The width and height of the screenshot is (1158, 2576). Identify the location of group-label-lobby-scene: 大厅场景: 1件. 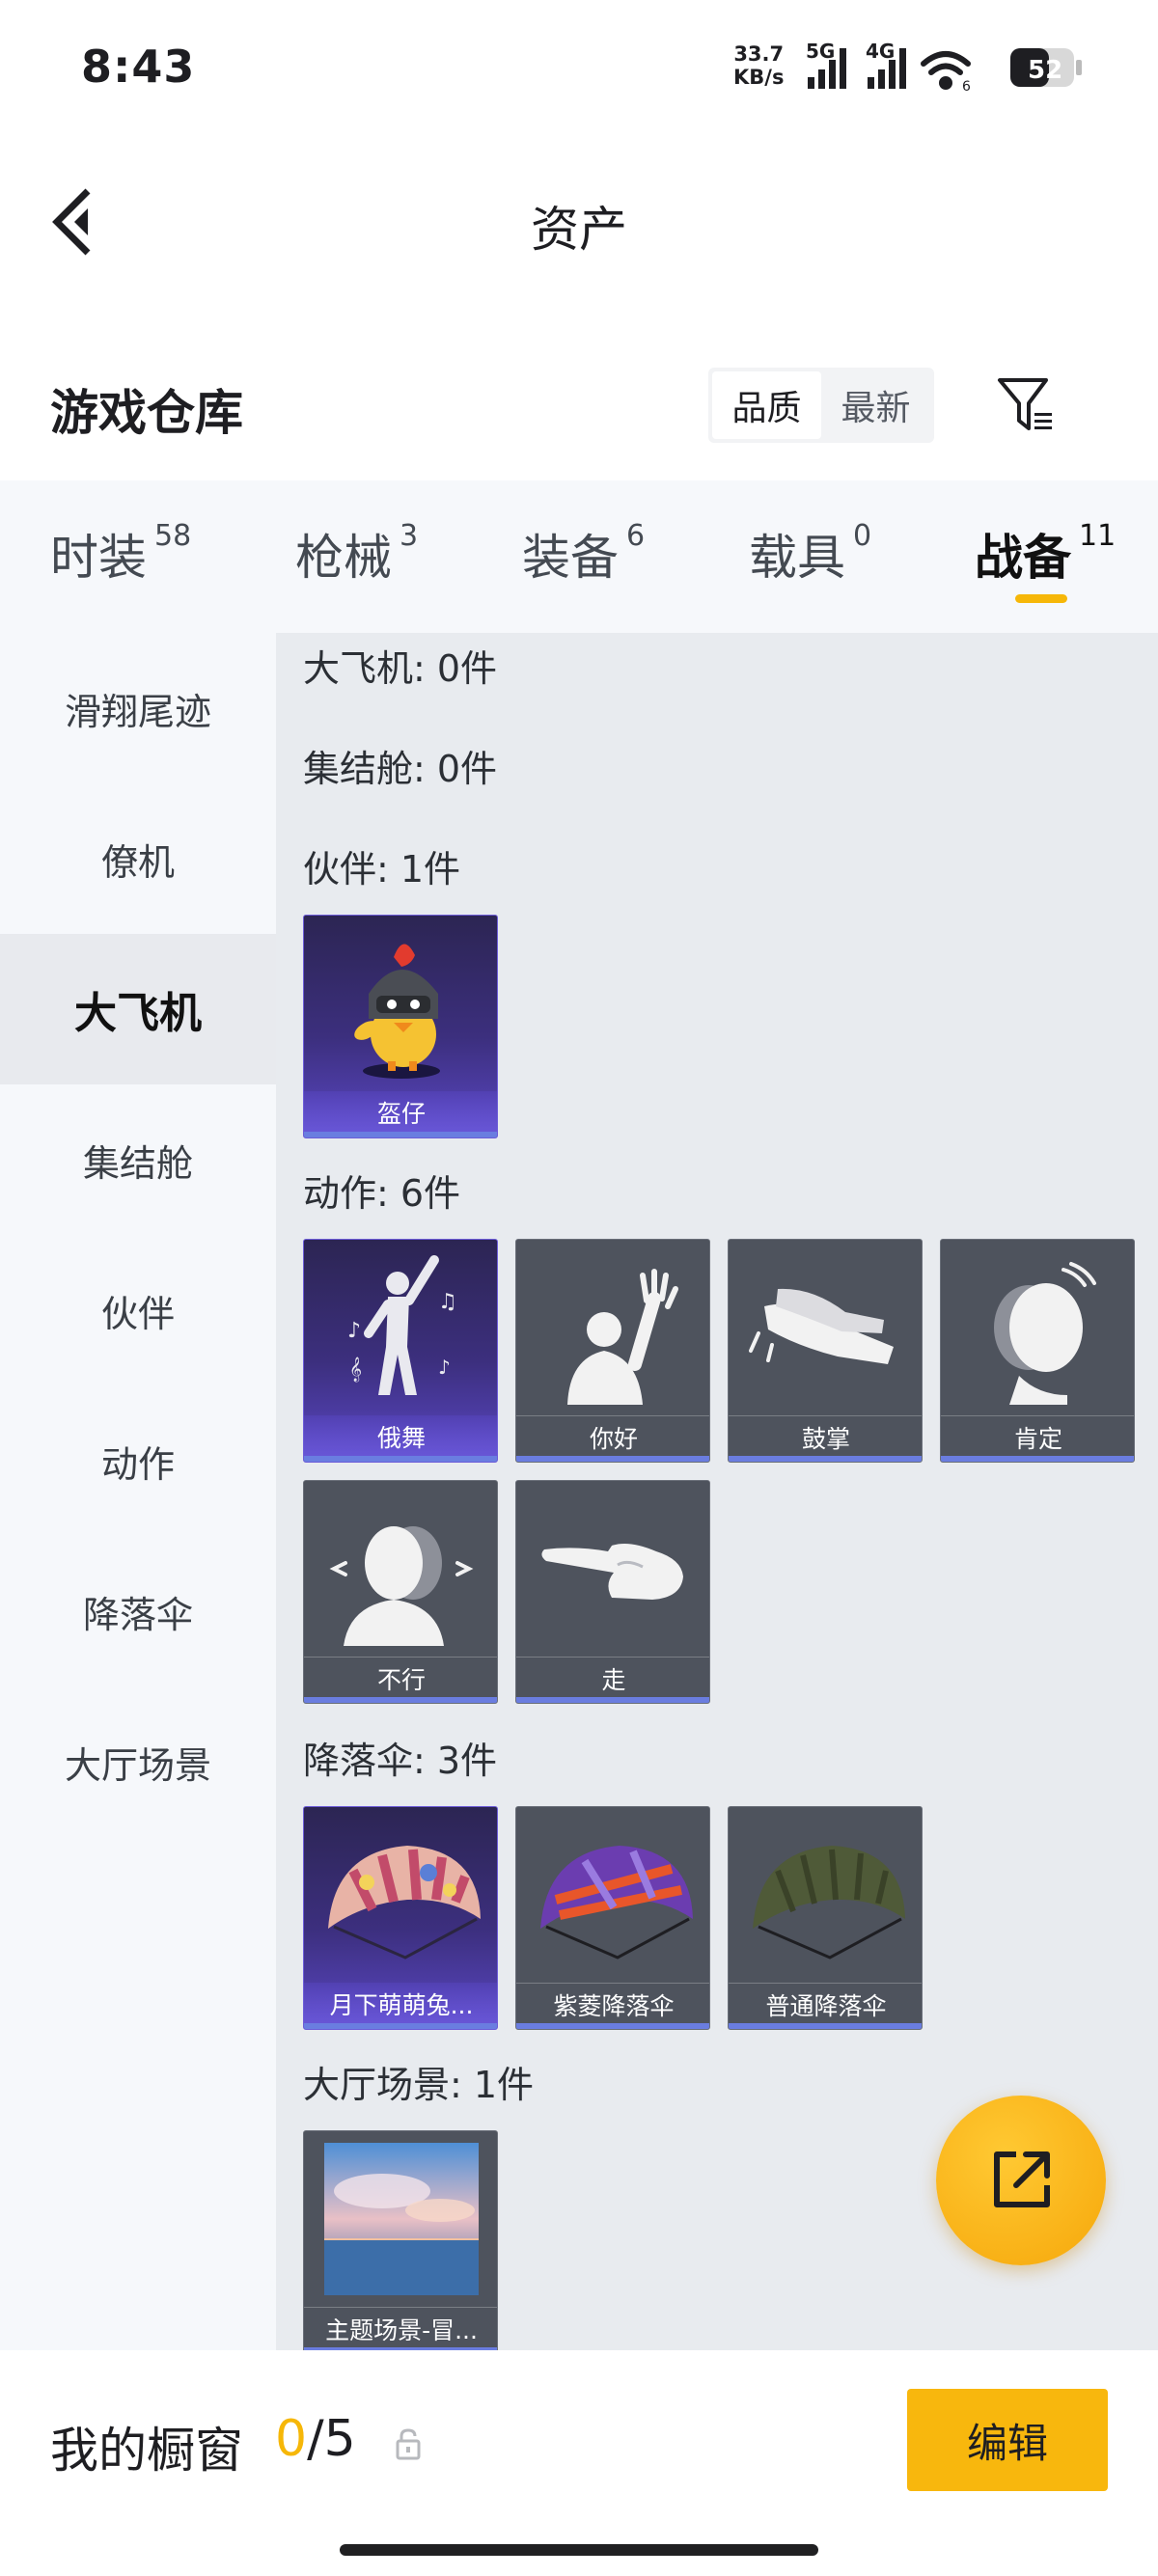
(419, 2085).